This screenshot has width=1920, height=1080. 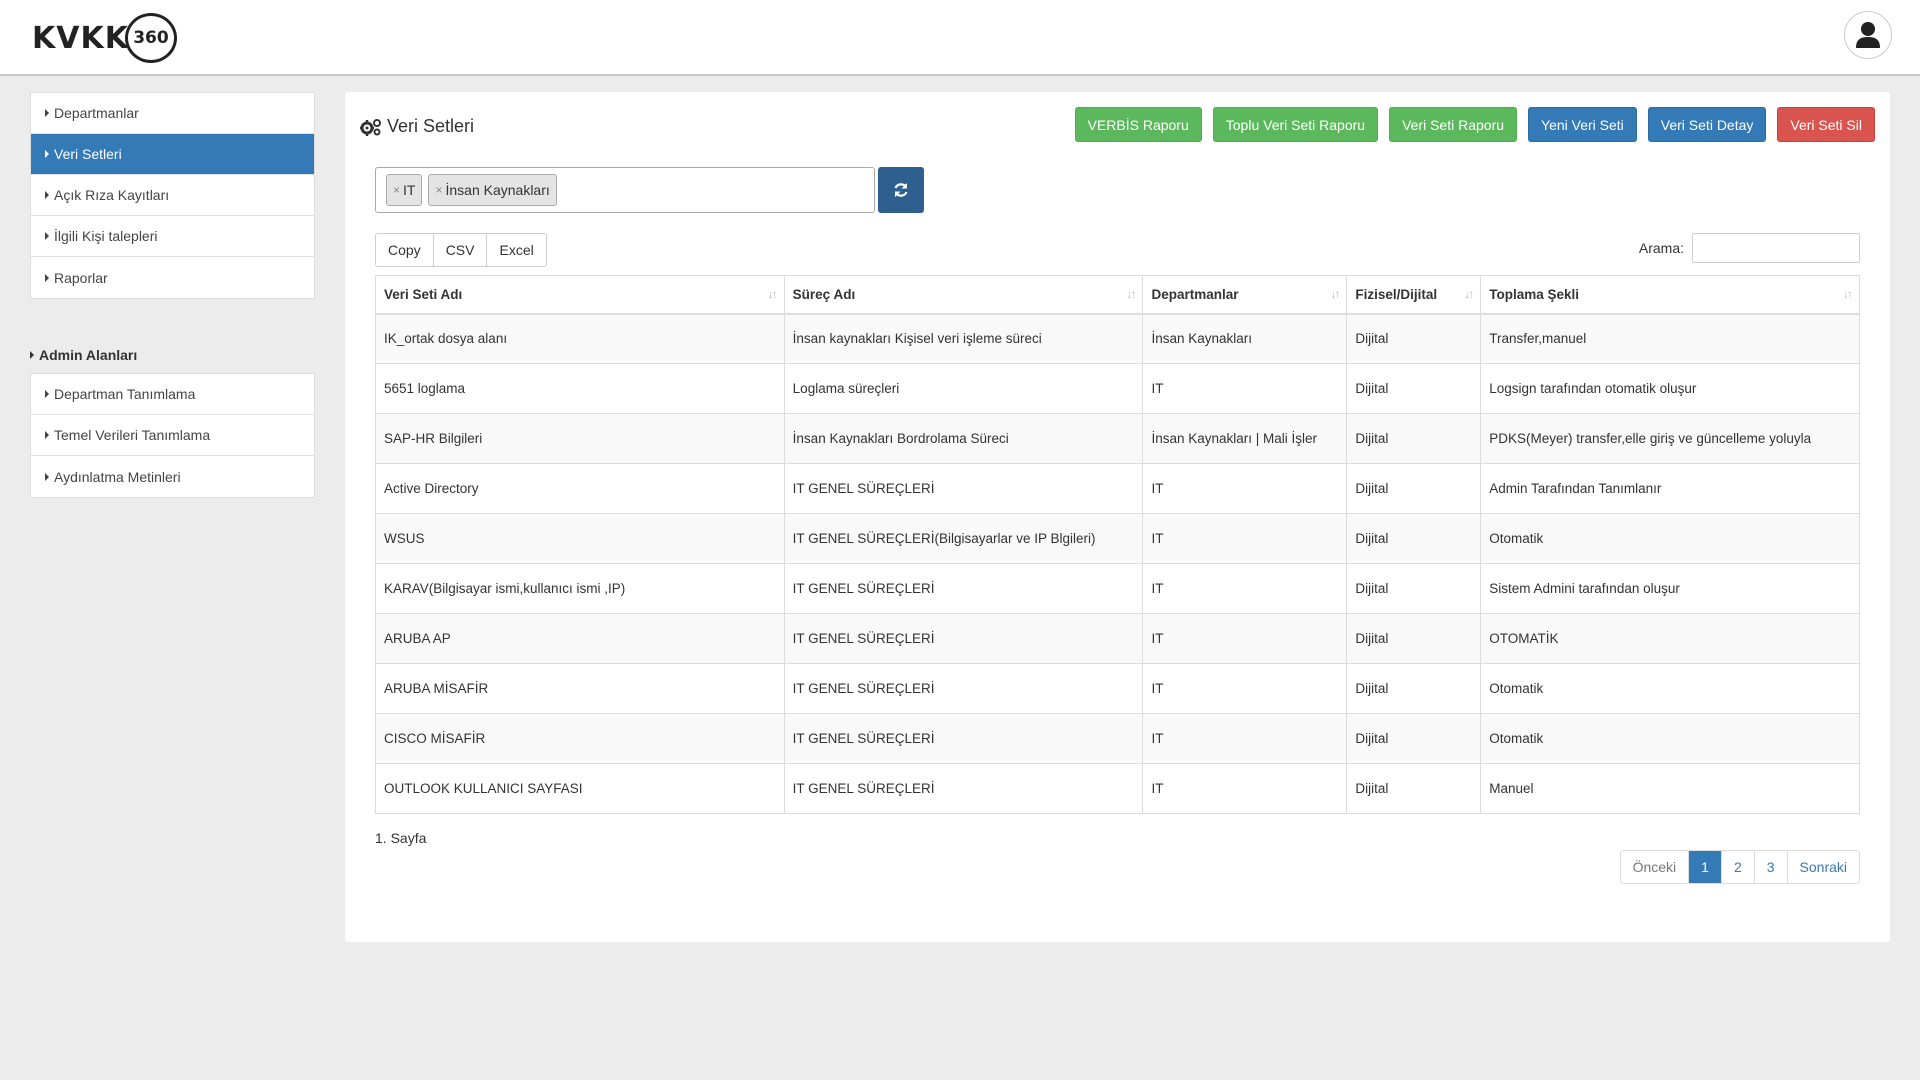 I want to click on sidebar-item-veri-setleri: Veri Setleri, so click(x=172, y=154).